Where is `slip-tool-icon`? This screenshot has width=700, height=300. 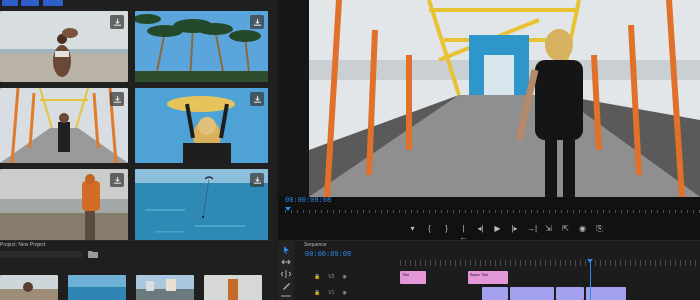 slip-tool-icon is located at coordinates (286, 296).